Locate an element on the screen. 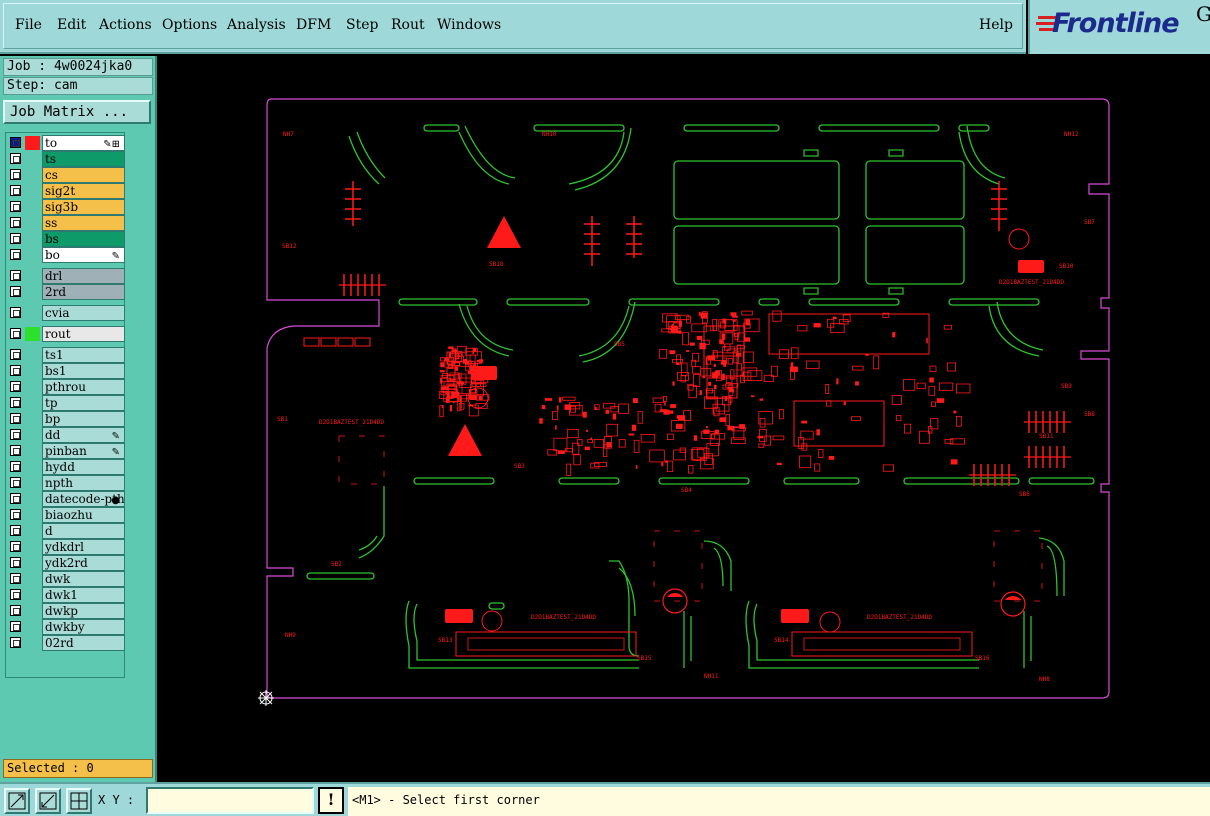 This screenshot has width=1210, height=816. layer-name: drl is located at coordinates (83, 276).